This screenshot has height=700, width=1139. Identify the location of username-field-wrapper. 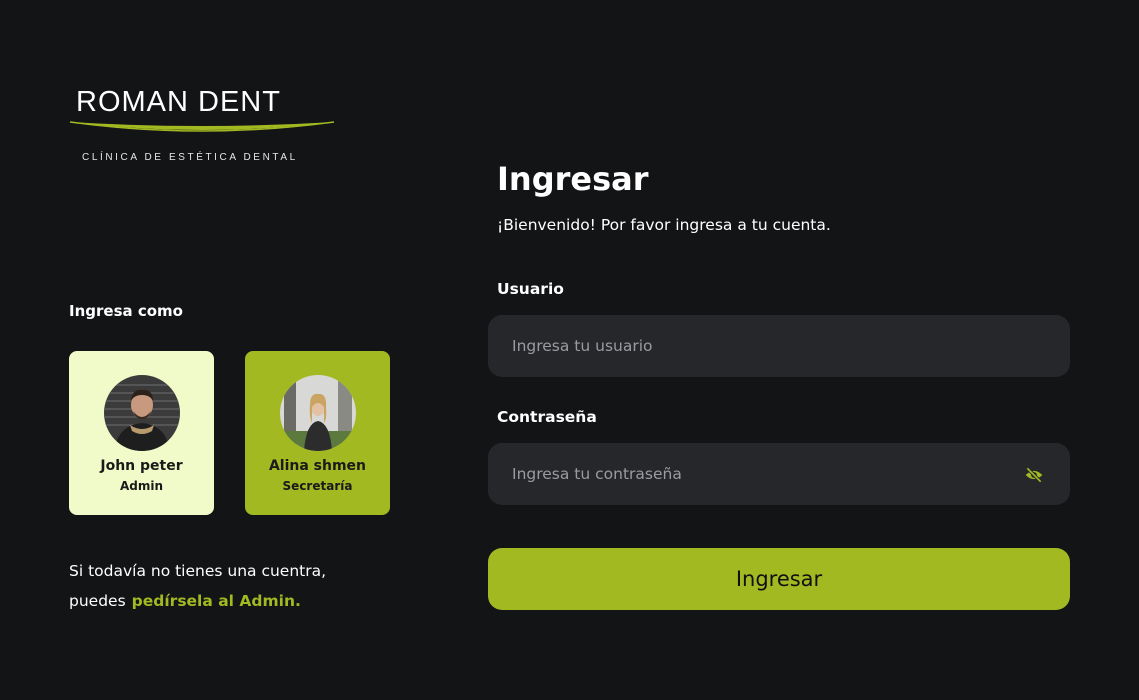
(779, 346).